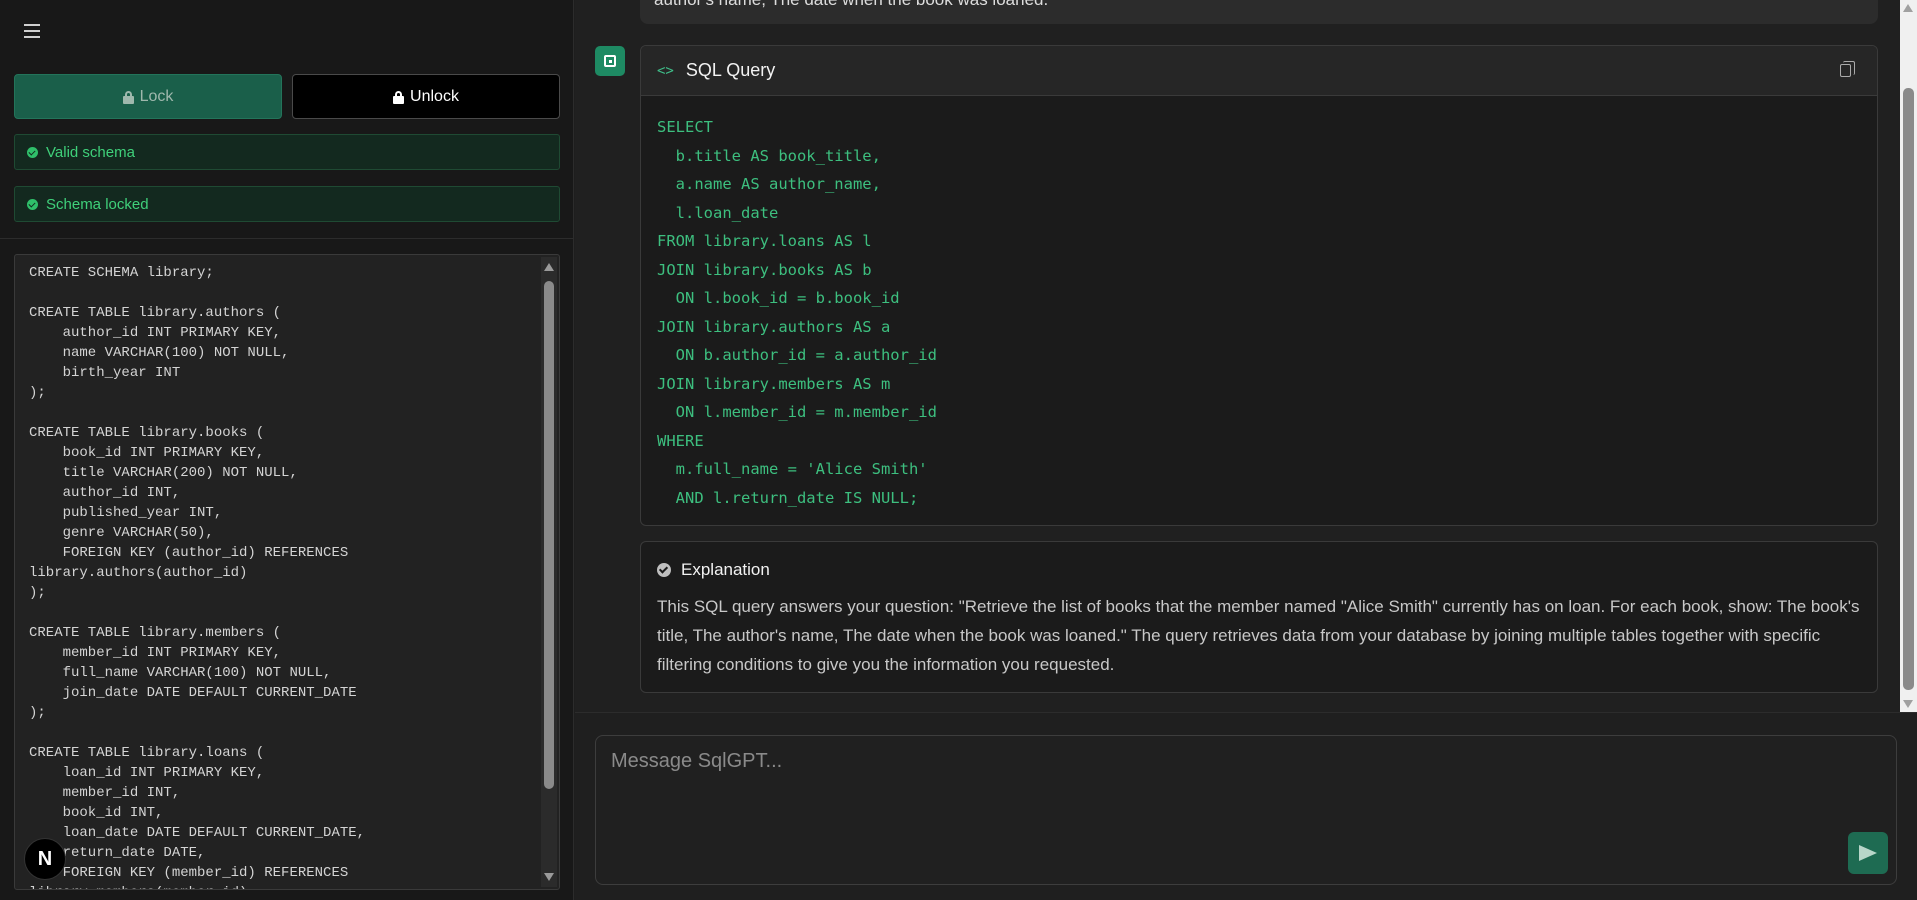  Describe the element at coordinates (90, 152) in the screenshot. I see `status-text: Valid schema` at that location.